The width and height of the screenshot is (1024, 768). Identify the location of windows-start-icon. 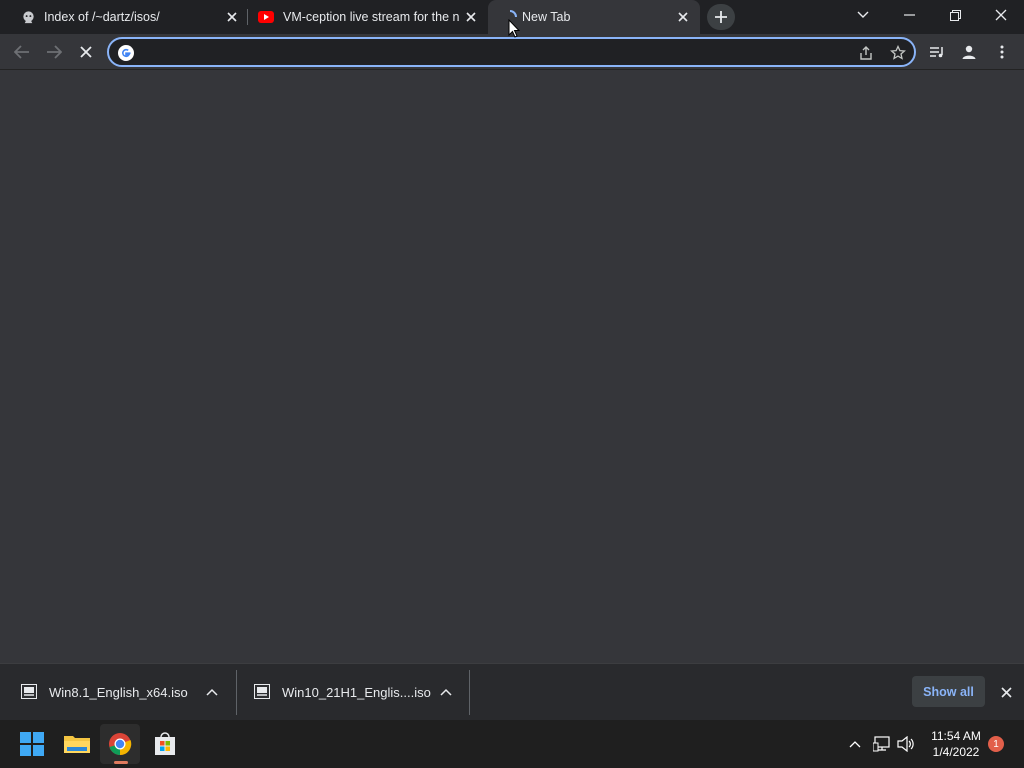
(32, 744).